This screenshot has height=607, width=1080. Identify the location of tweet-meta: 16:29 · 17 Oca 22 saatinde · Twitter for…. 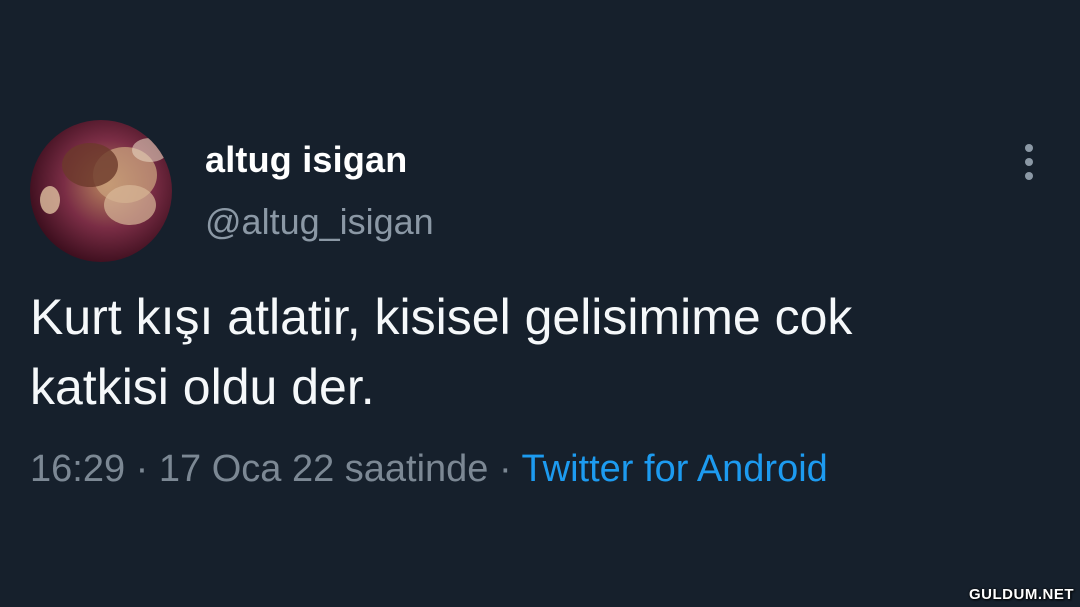
(429, 469).